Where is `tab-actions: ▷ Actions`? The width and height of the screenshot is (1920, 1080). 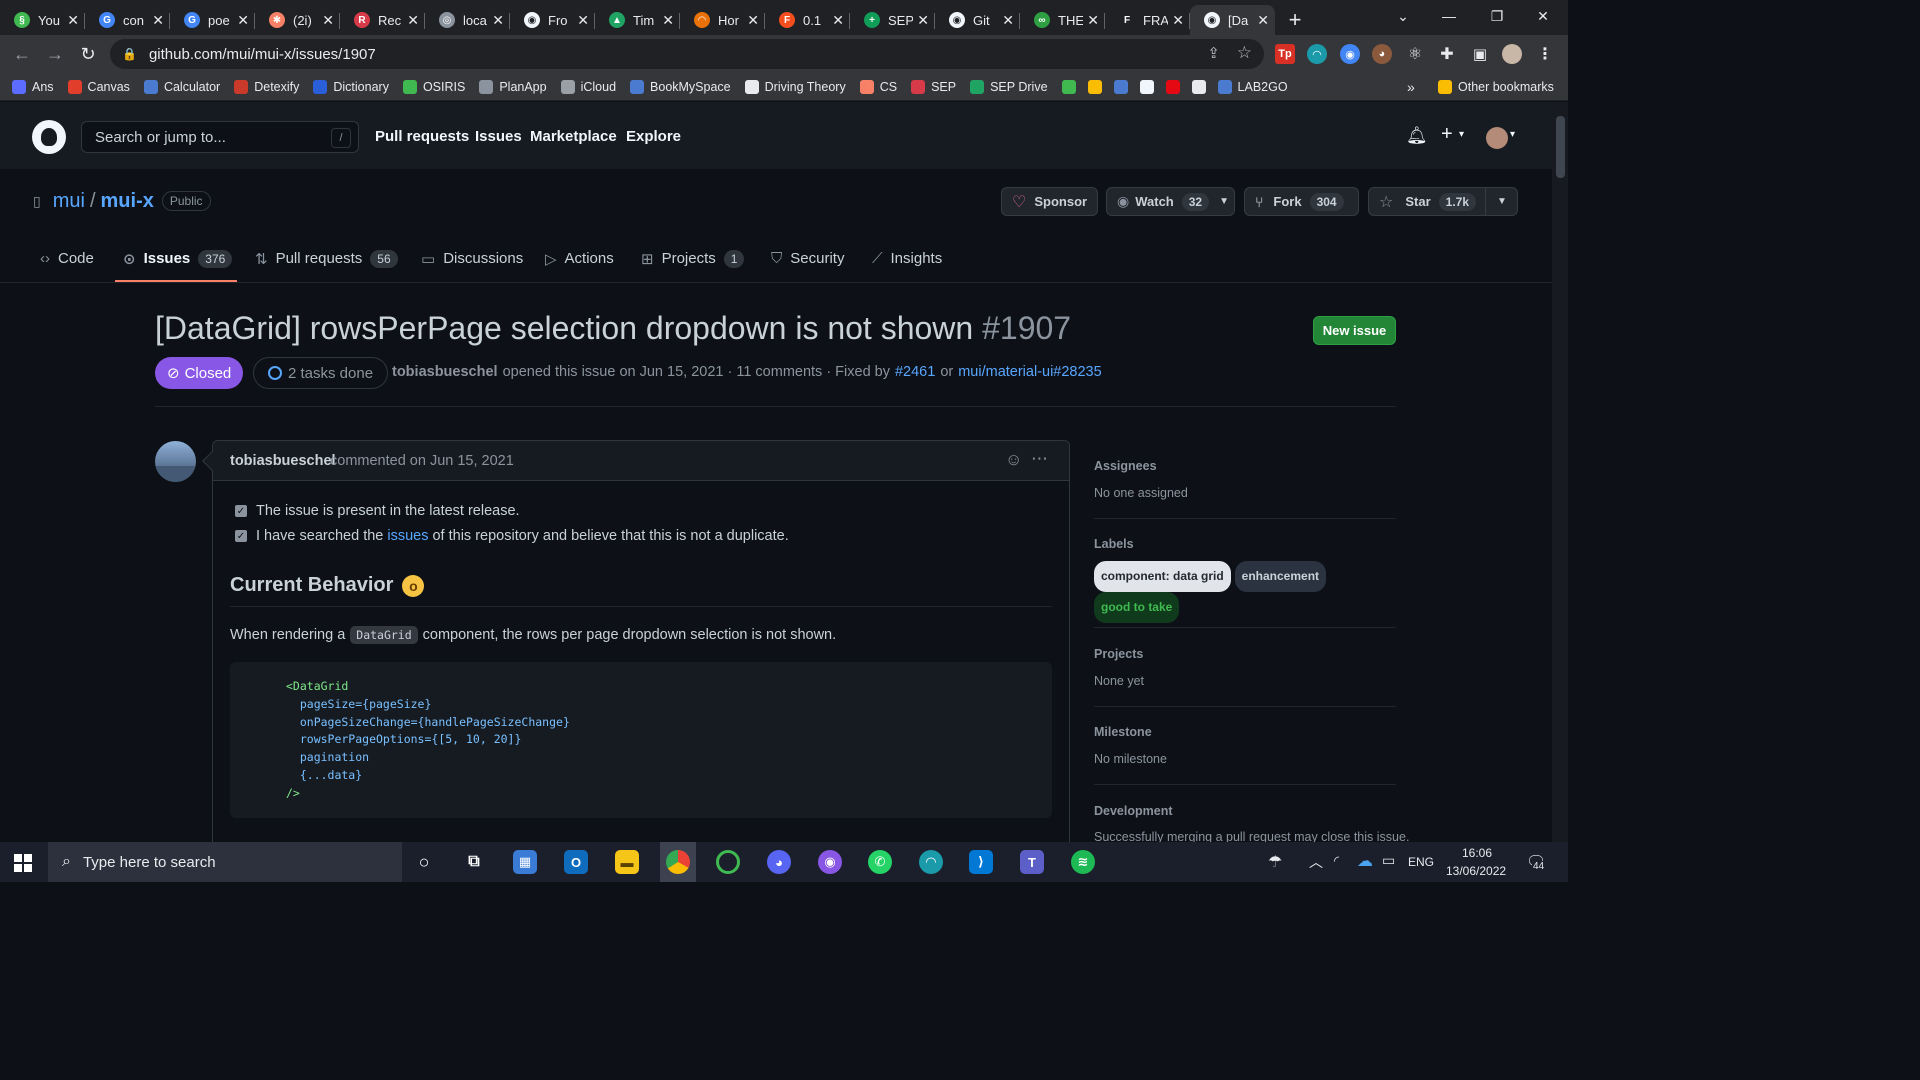 tab-actions: ▷ Actions is located at coordinates (579, 266).